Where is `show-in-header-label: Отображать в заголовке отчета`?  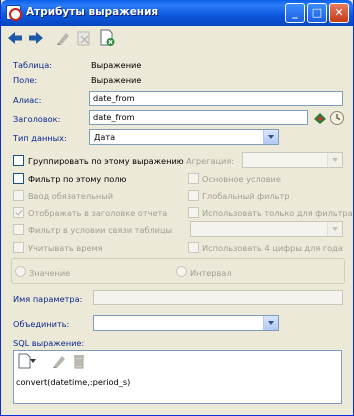 show-in-header-label: Отображать в заголовке отчета is located at coordinates (98, 213).